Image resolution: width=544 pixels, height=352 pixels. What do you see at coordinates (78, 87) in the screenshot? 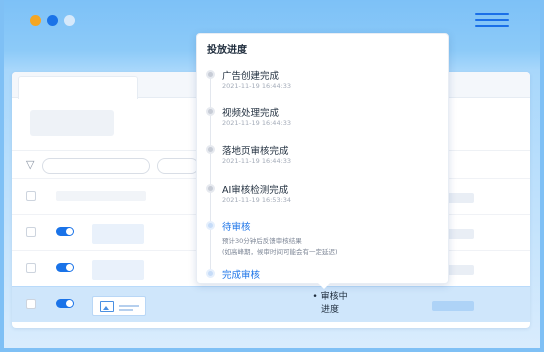
I see `tab-active` at bounding box center [78, 87].